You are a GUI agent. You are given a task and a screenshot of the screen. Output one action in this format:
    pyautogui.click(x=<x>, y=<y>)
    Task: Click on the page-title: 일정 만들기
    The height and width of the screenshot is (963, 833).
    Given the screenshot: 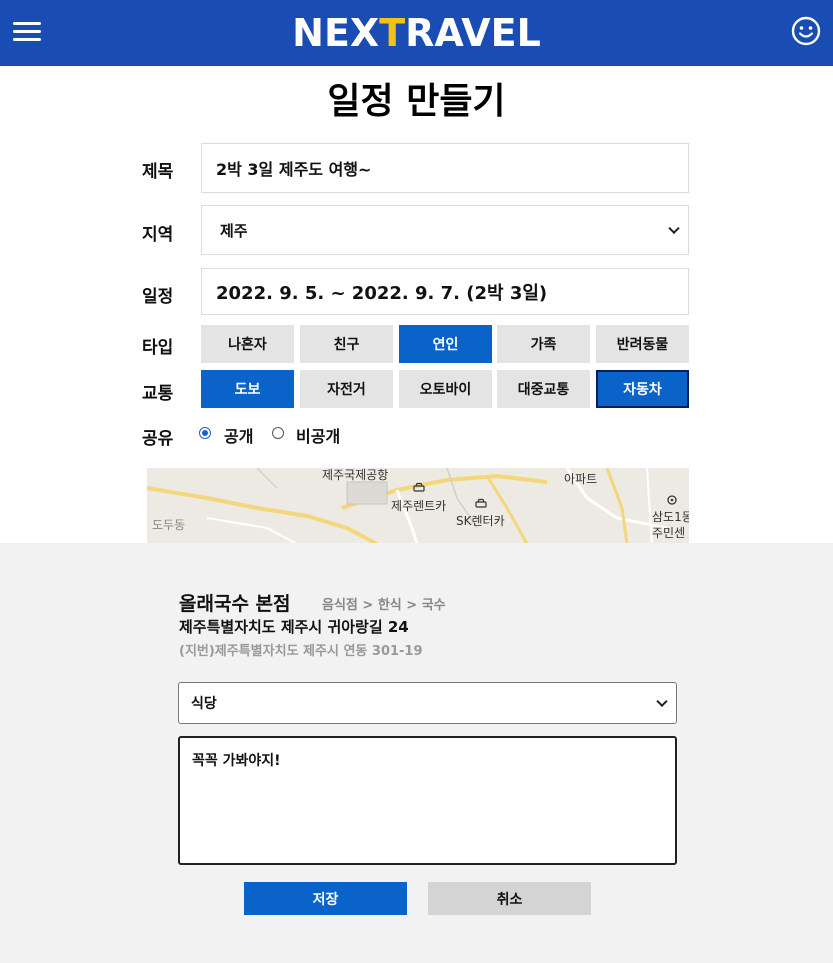 What is the action you would take?
    pyautogui.click(x=416, y=101)
    